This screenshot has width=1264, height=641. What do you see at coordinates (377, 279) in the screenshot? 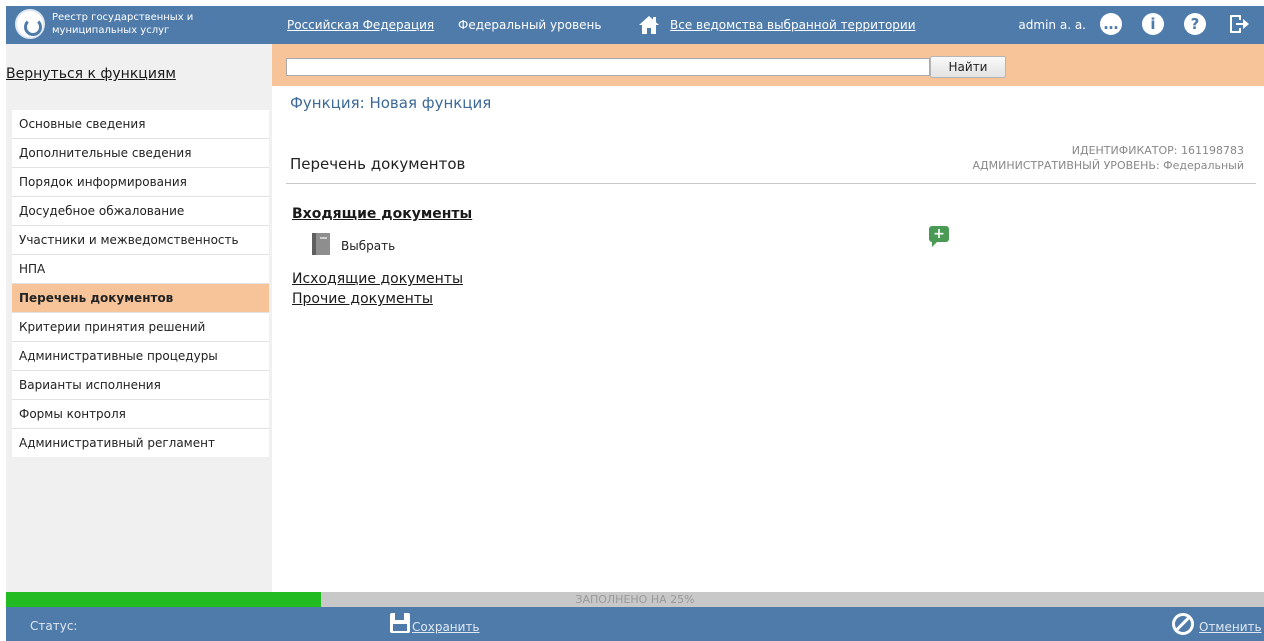
I see `outgoing-documents-link: Исходящие документы` at bounding box center [377, 279].